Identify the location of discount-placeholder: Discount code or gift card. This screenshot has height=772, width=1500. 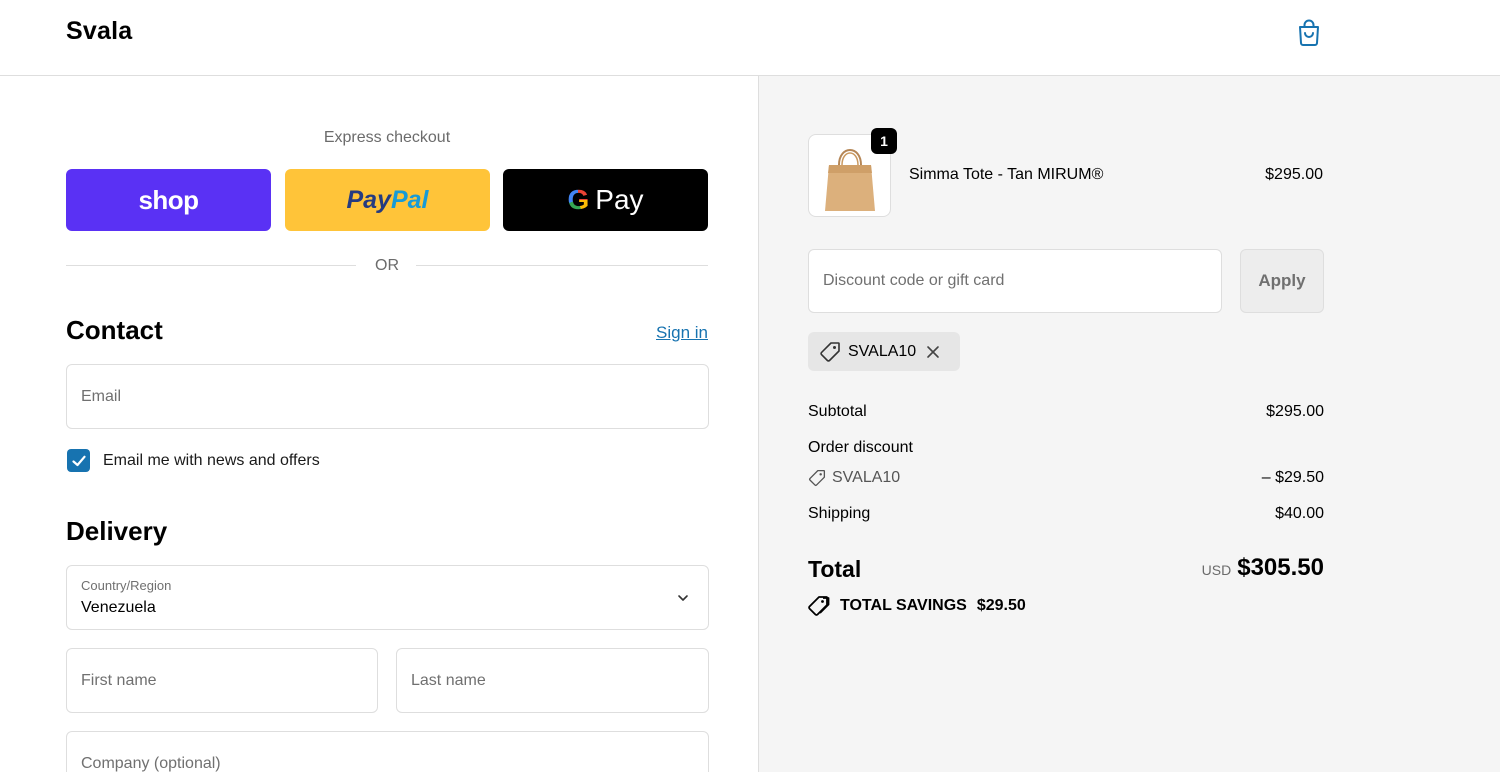
(914, 280).